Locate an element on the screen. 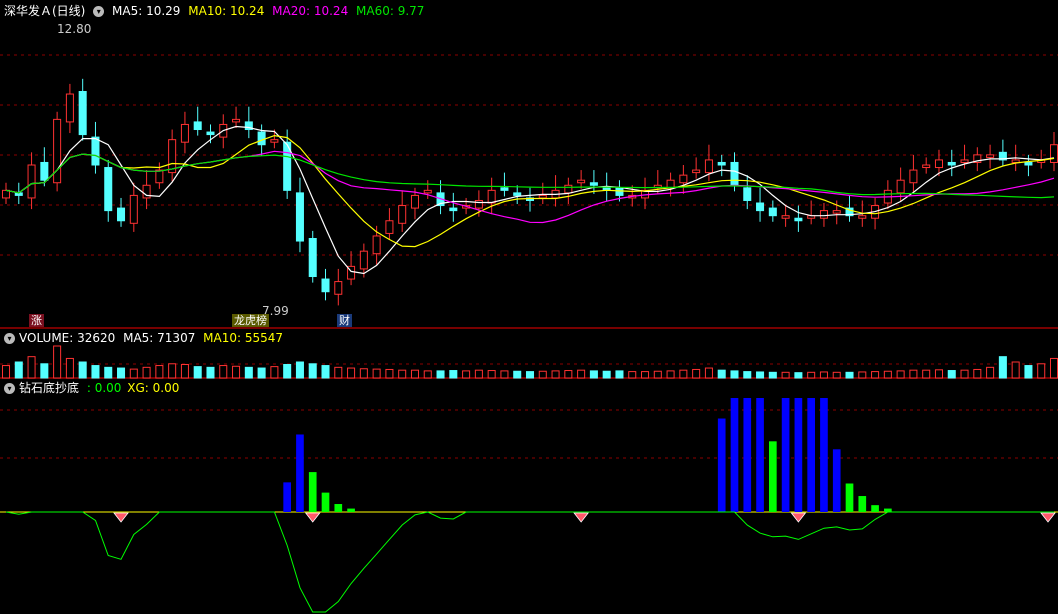 This screenshot has height=614, width=1058. indicator-value: : 0.00 is located at coordinates (104, 388).